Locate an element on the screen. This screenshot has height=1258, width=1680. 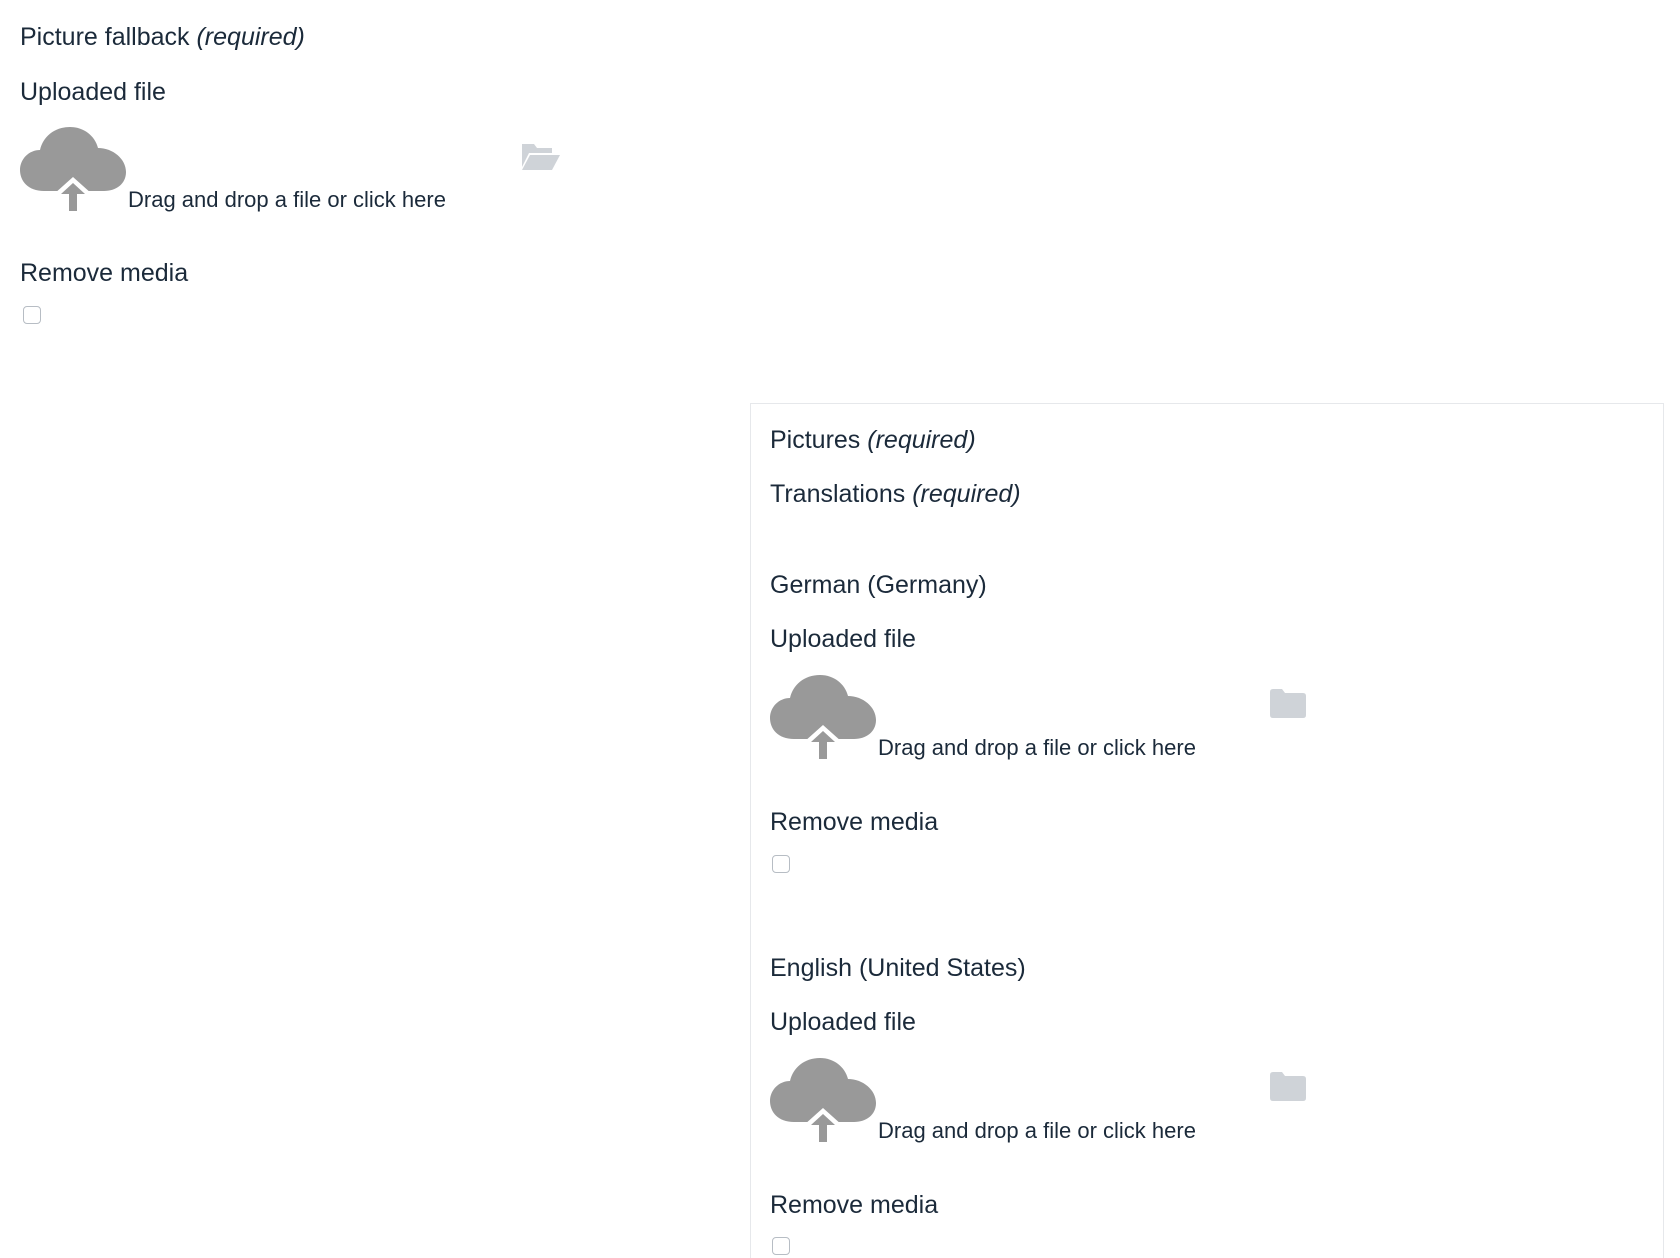
de-uploaded-file-label: Uploaded file is located at coordinates (843, 639).